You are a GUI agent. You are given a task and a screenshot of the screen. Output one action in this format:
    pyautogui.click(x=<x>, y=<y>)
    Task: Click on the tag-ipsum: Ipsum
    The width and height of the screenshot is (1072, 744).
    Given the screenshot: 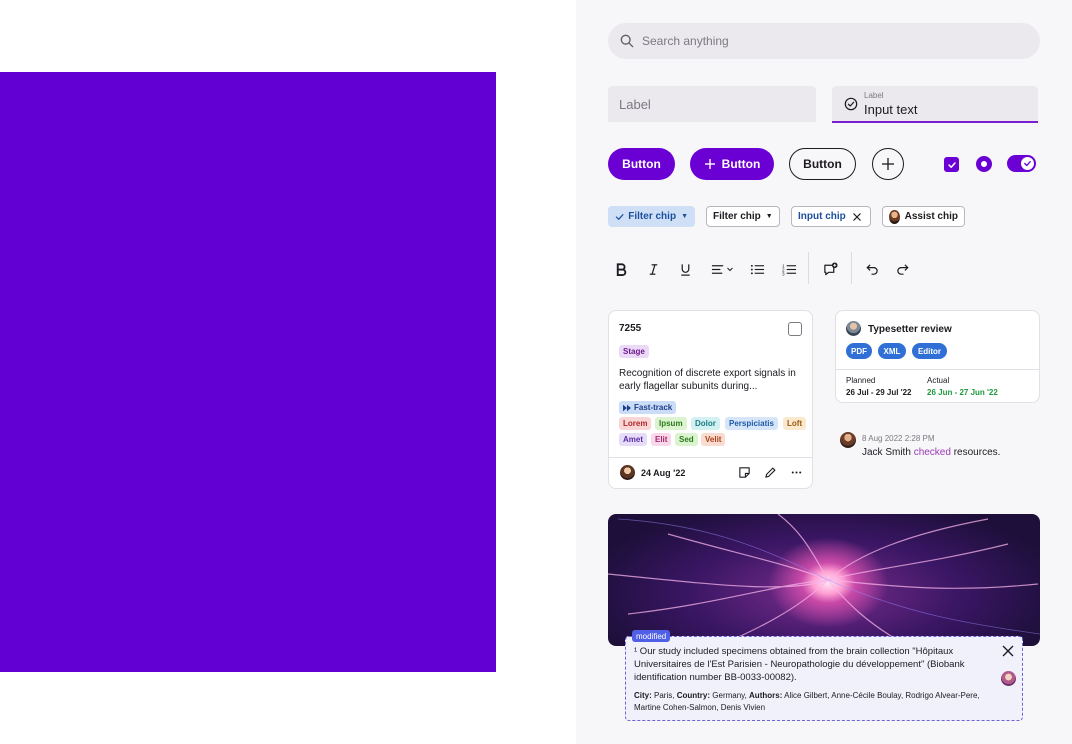 What is the action you would take?
    pyautogui.click(x=671, y=423)
    